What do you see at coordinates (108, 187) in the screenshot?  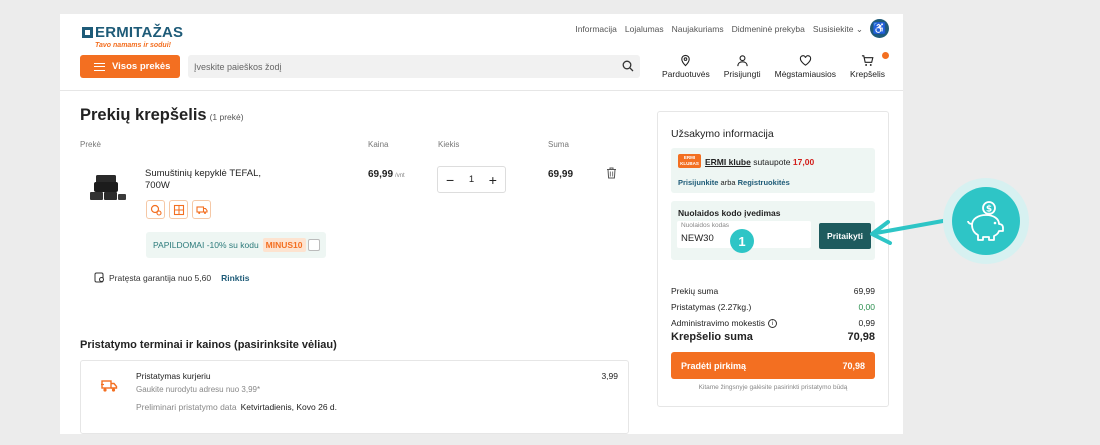 I see `product-image` at bounding box center [108, 187].